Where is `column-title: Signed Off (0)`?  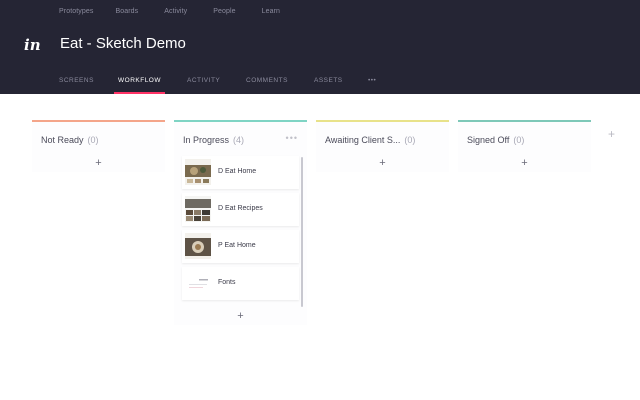
column-title: Signed Off (0) is located at coordinates (496, 140).